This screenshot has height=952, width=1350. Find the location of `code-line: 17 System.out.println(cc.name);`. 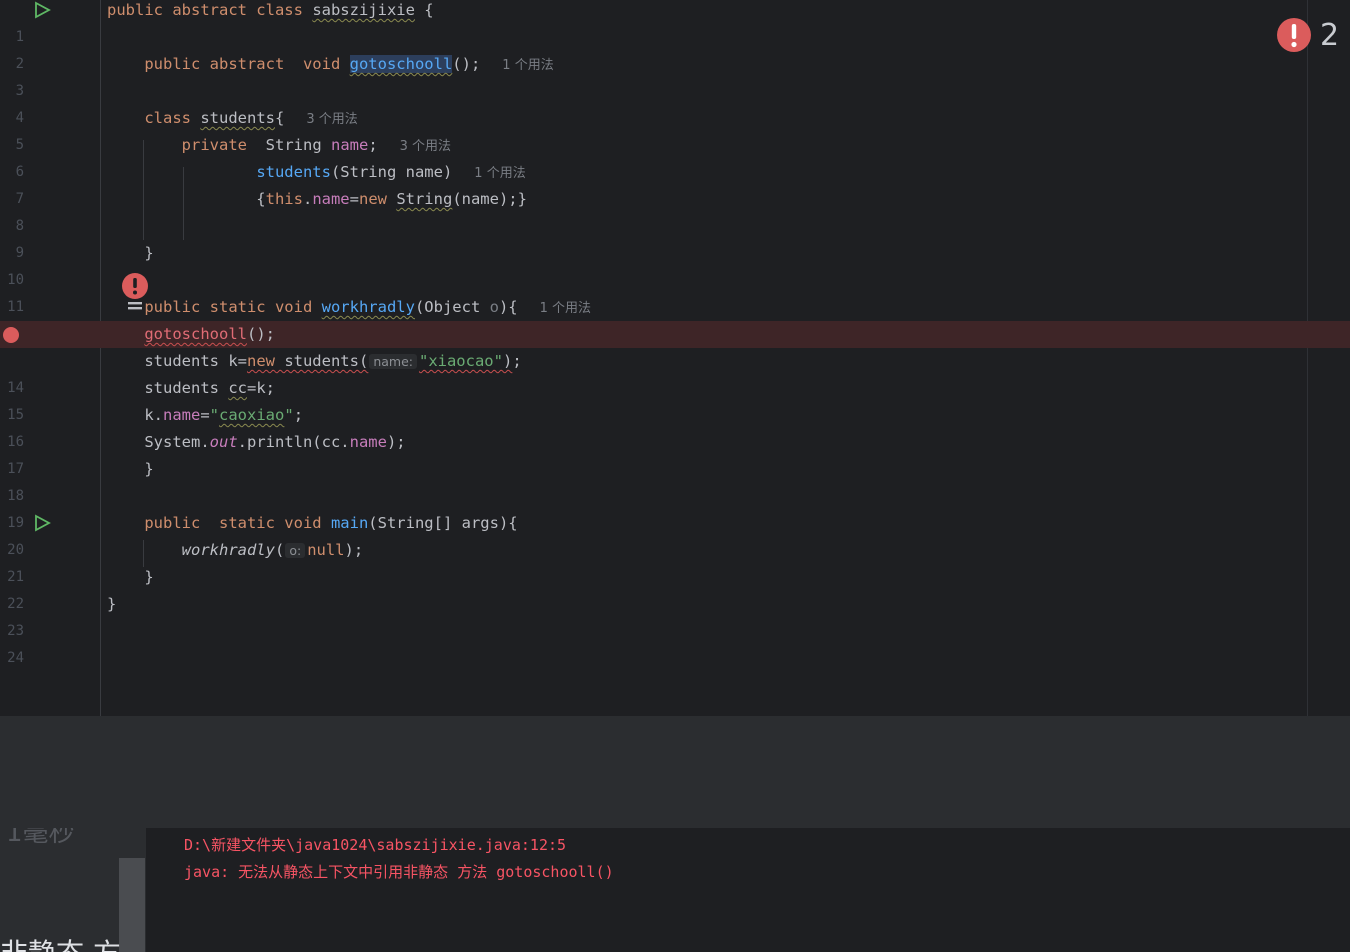

code-line: 17 System.out.println(cc.name); is located at coordinates (675, 453).